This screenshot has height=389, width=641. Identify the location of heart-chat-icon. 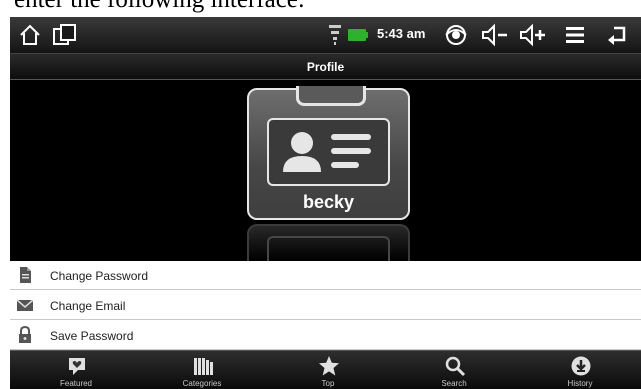
(77, 366).